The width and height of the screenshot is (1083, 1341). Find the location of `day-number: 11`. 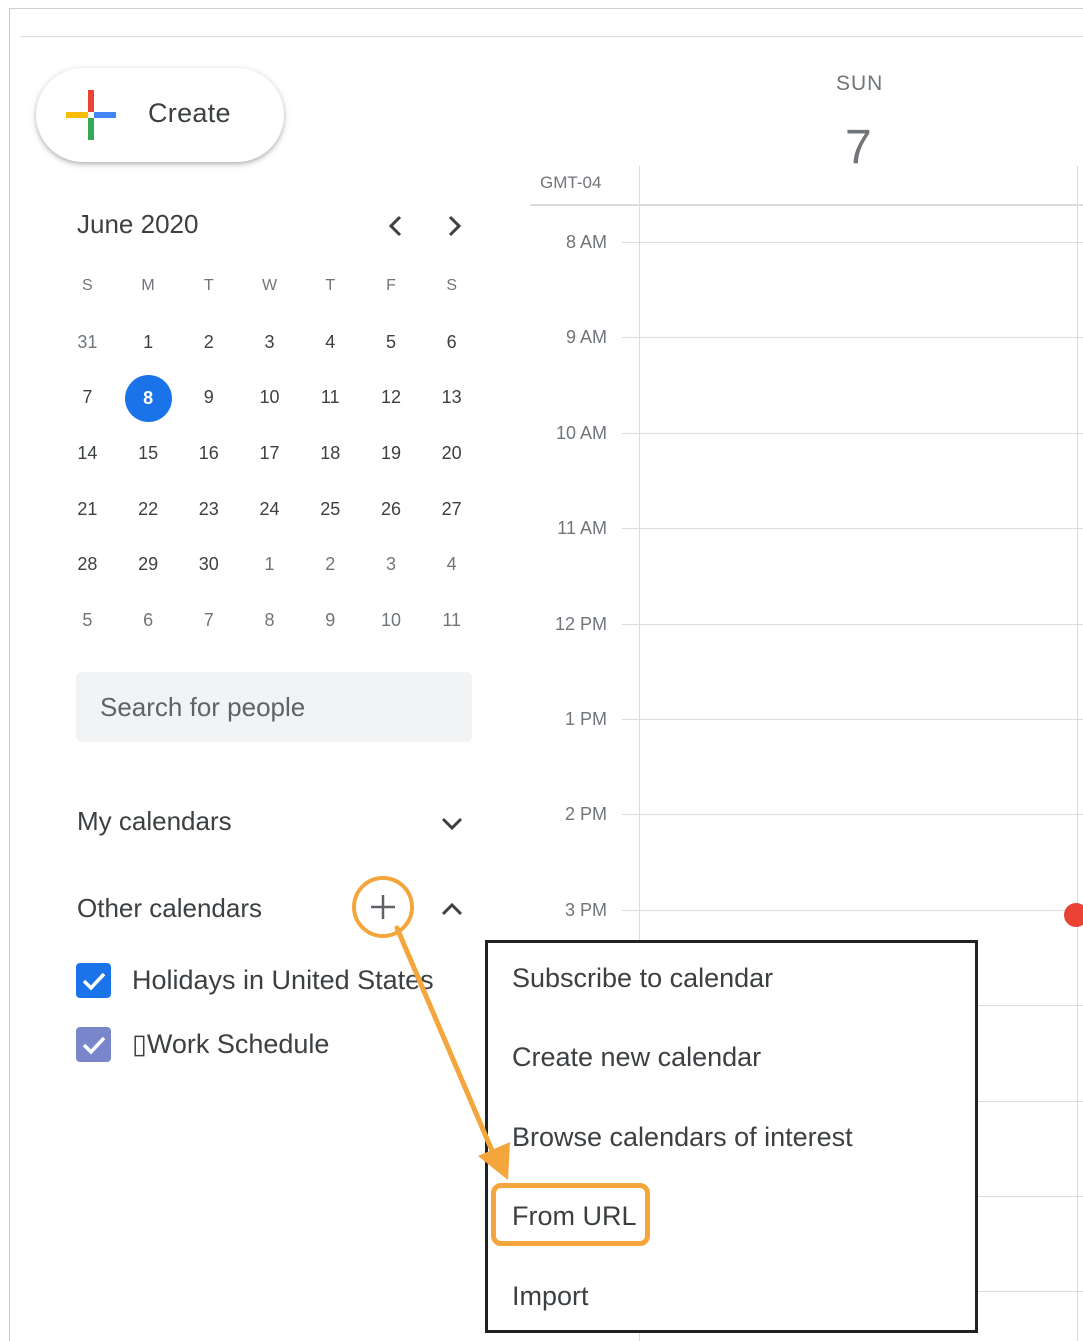

day-number: 11 is located at coordinates (452, 619).